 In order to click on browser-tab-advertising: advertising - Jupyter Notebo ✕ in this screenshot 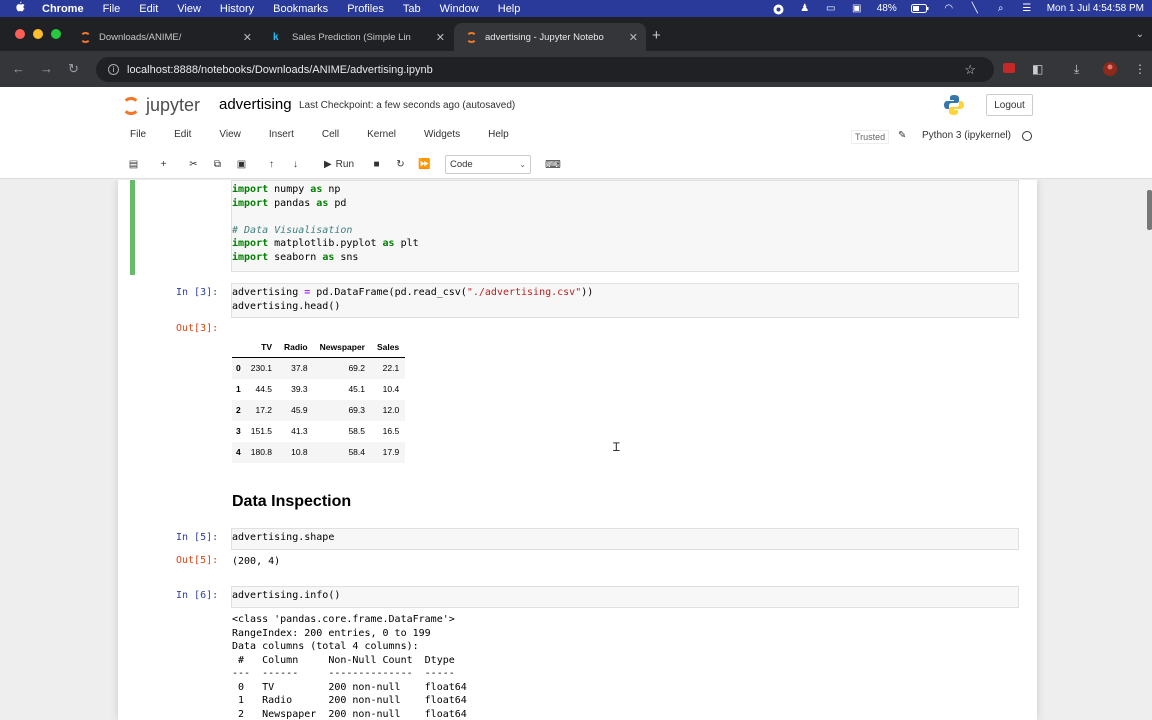, I will do `click(550, 37)`.